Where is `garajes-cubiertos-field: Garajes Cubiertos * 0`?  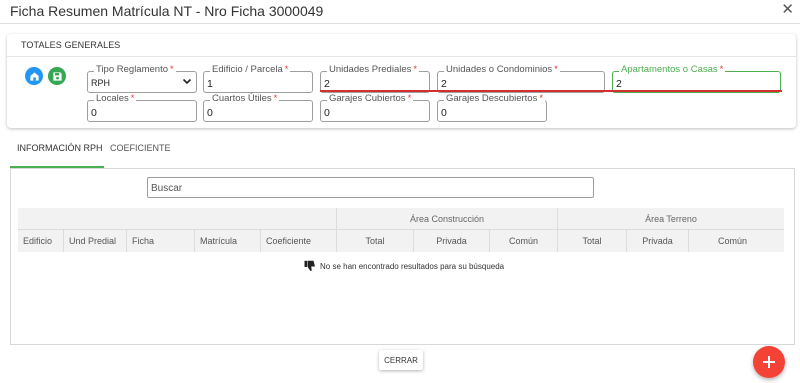 garajes-cubiertos-field: Garajes Cubiertos * 0 is located at coordinates (375, 107).